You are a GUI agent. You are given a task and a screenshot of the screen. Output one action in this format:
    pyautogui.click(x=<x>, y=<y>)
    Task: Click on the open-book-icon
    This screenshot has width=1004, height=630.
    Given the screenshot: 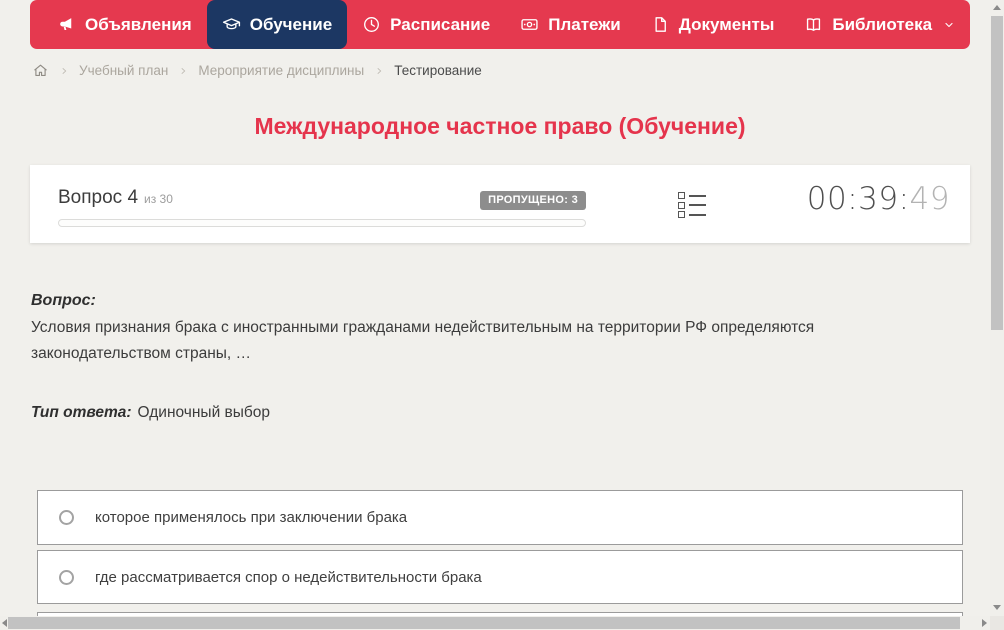 What is the action you would take?
    pyautogui.click(x=813, y=24)
    